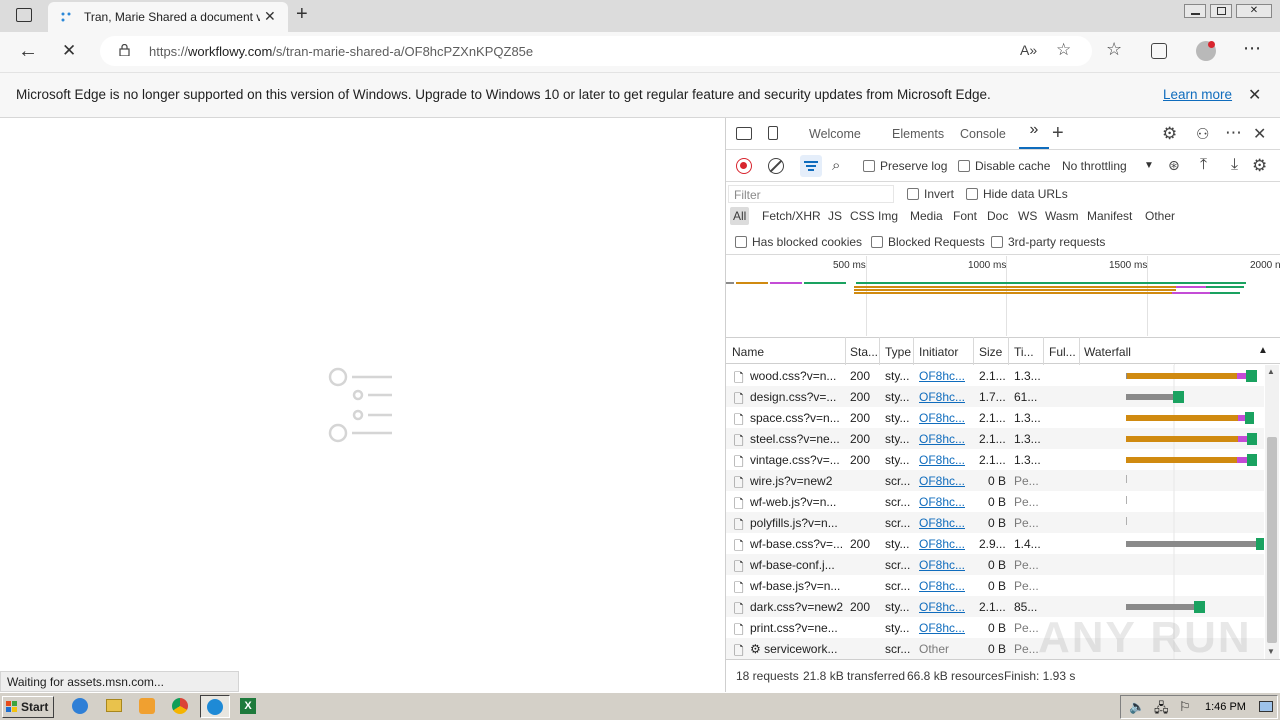 The width and height of the screenshot is (1280, 721). Describe the element at coordinates (997, 216) in the screenshot. I see `filter-doc: Doc` at that location.